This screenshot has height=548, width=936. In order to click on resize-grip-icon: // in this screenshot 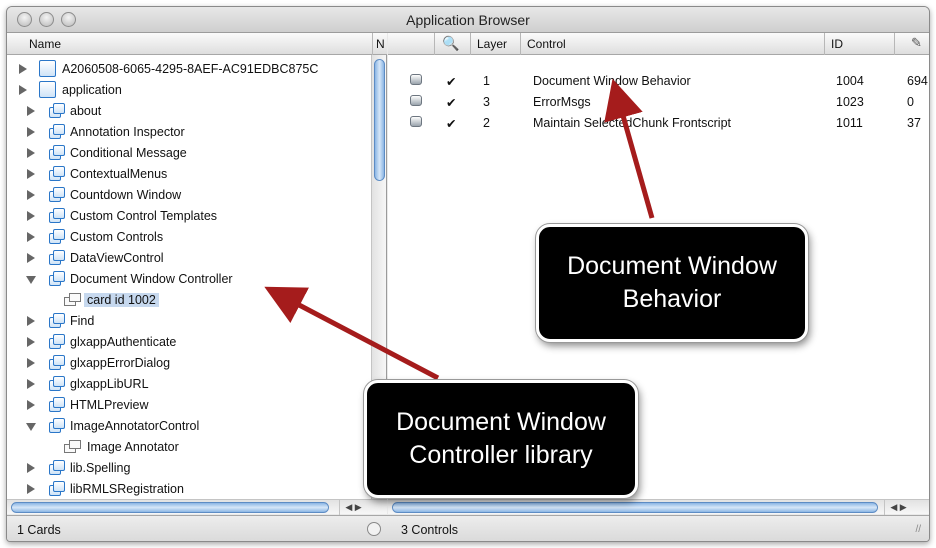, I will do `click(918, 529)`.